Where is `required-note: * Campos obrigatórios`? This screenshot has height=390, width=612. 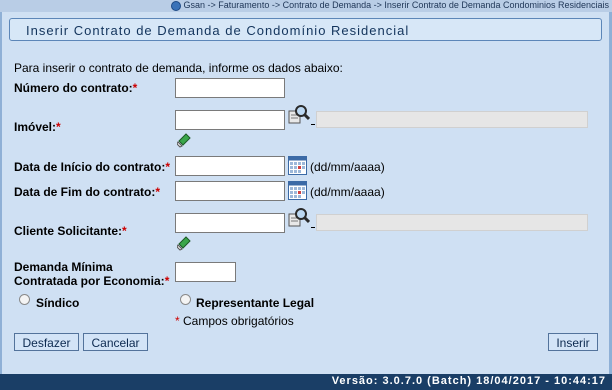
required-note: * Campos obrigatórios is located at coordinates (234, 321).